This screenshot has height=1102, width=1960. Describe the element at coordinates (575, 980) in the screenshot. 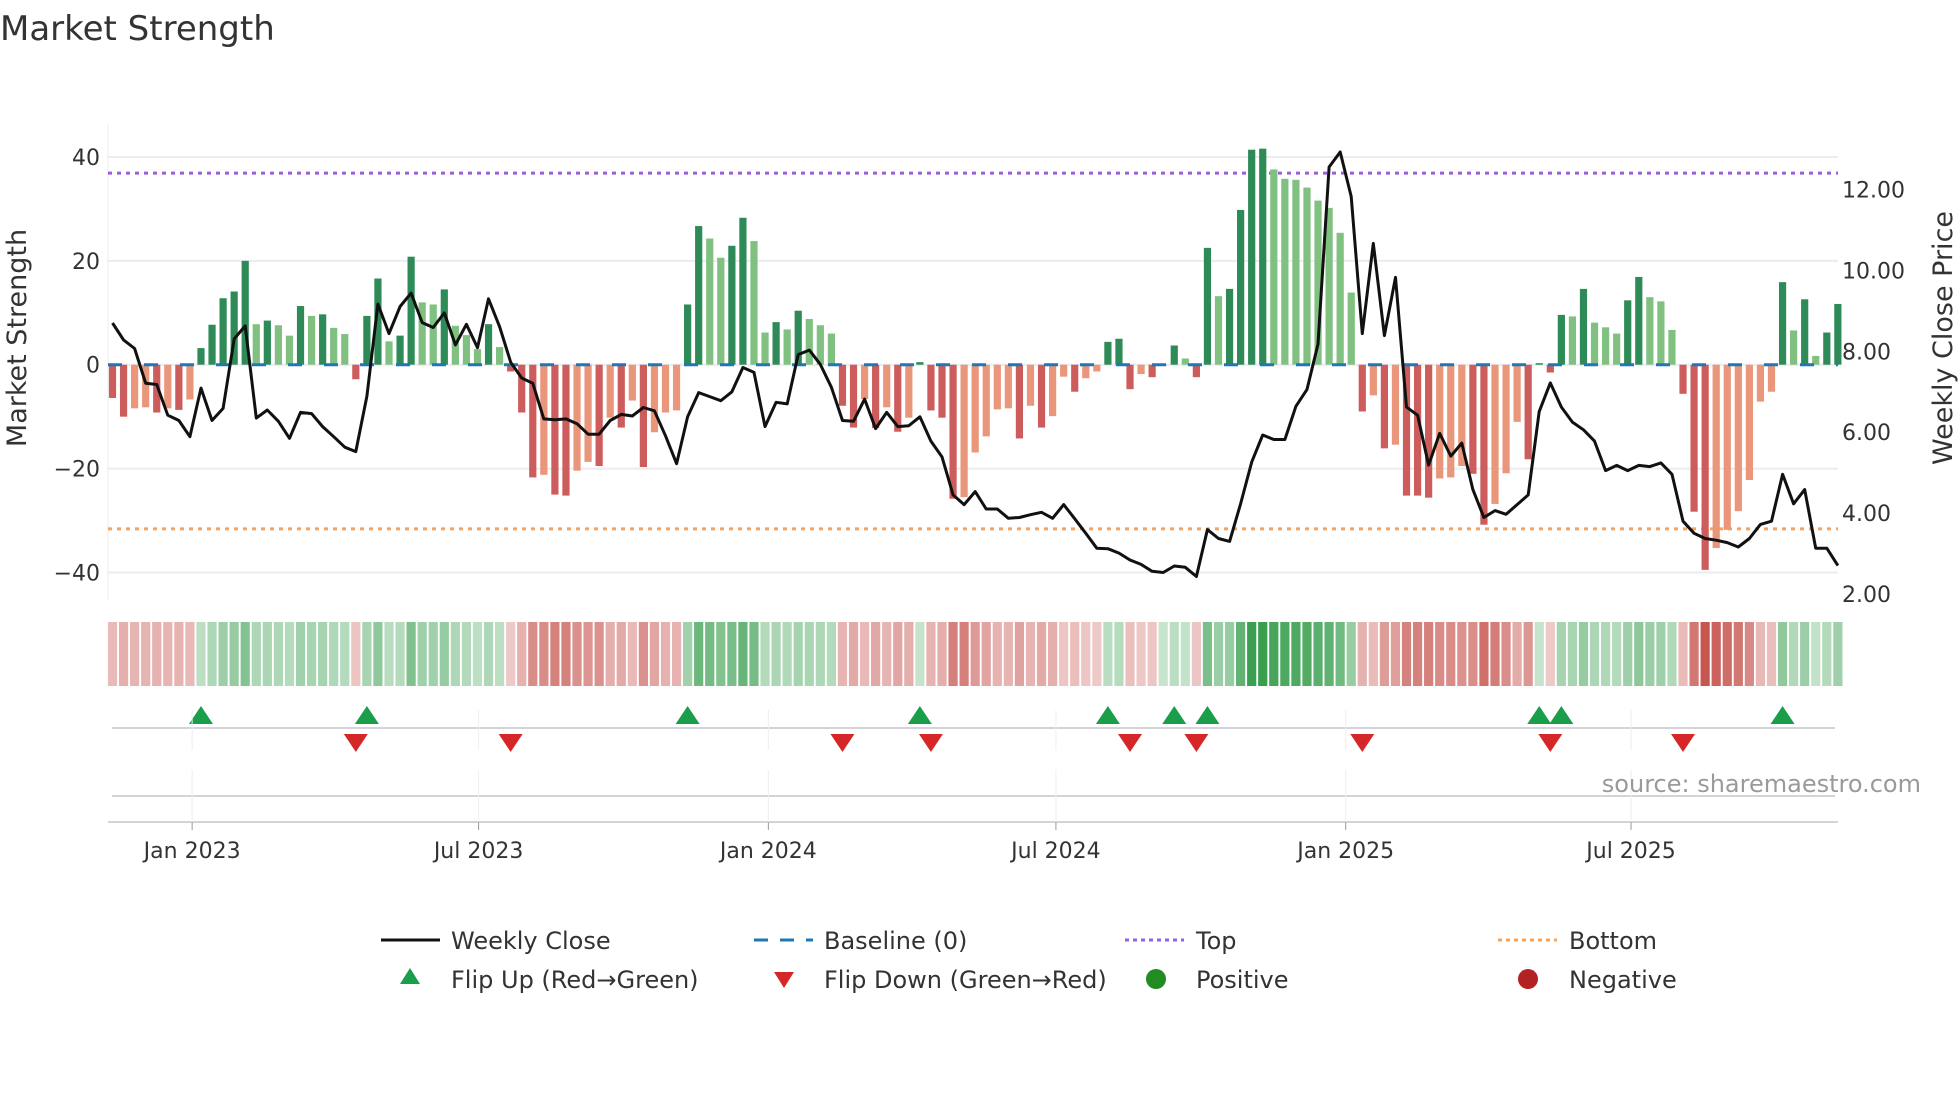

I see `legend-flip-up: Flip Up (Red→Green)` at that location.